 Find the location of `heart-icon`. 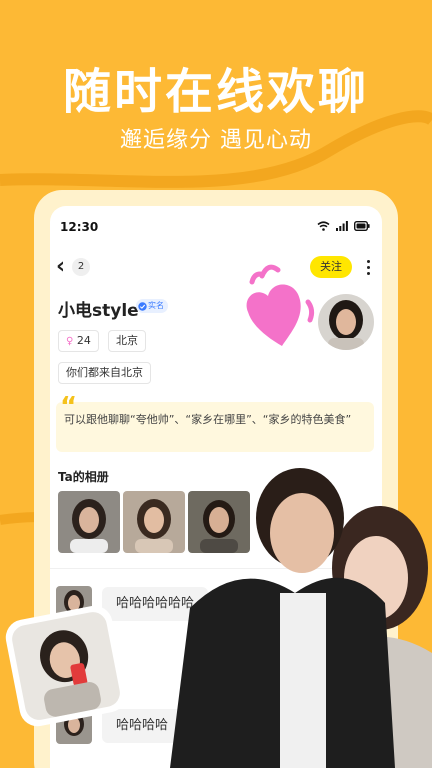

heart-icon is located at coordinates (280, 305).